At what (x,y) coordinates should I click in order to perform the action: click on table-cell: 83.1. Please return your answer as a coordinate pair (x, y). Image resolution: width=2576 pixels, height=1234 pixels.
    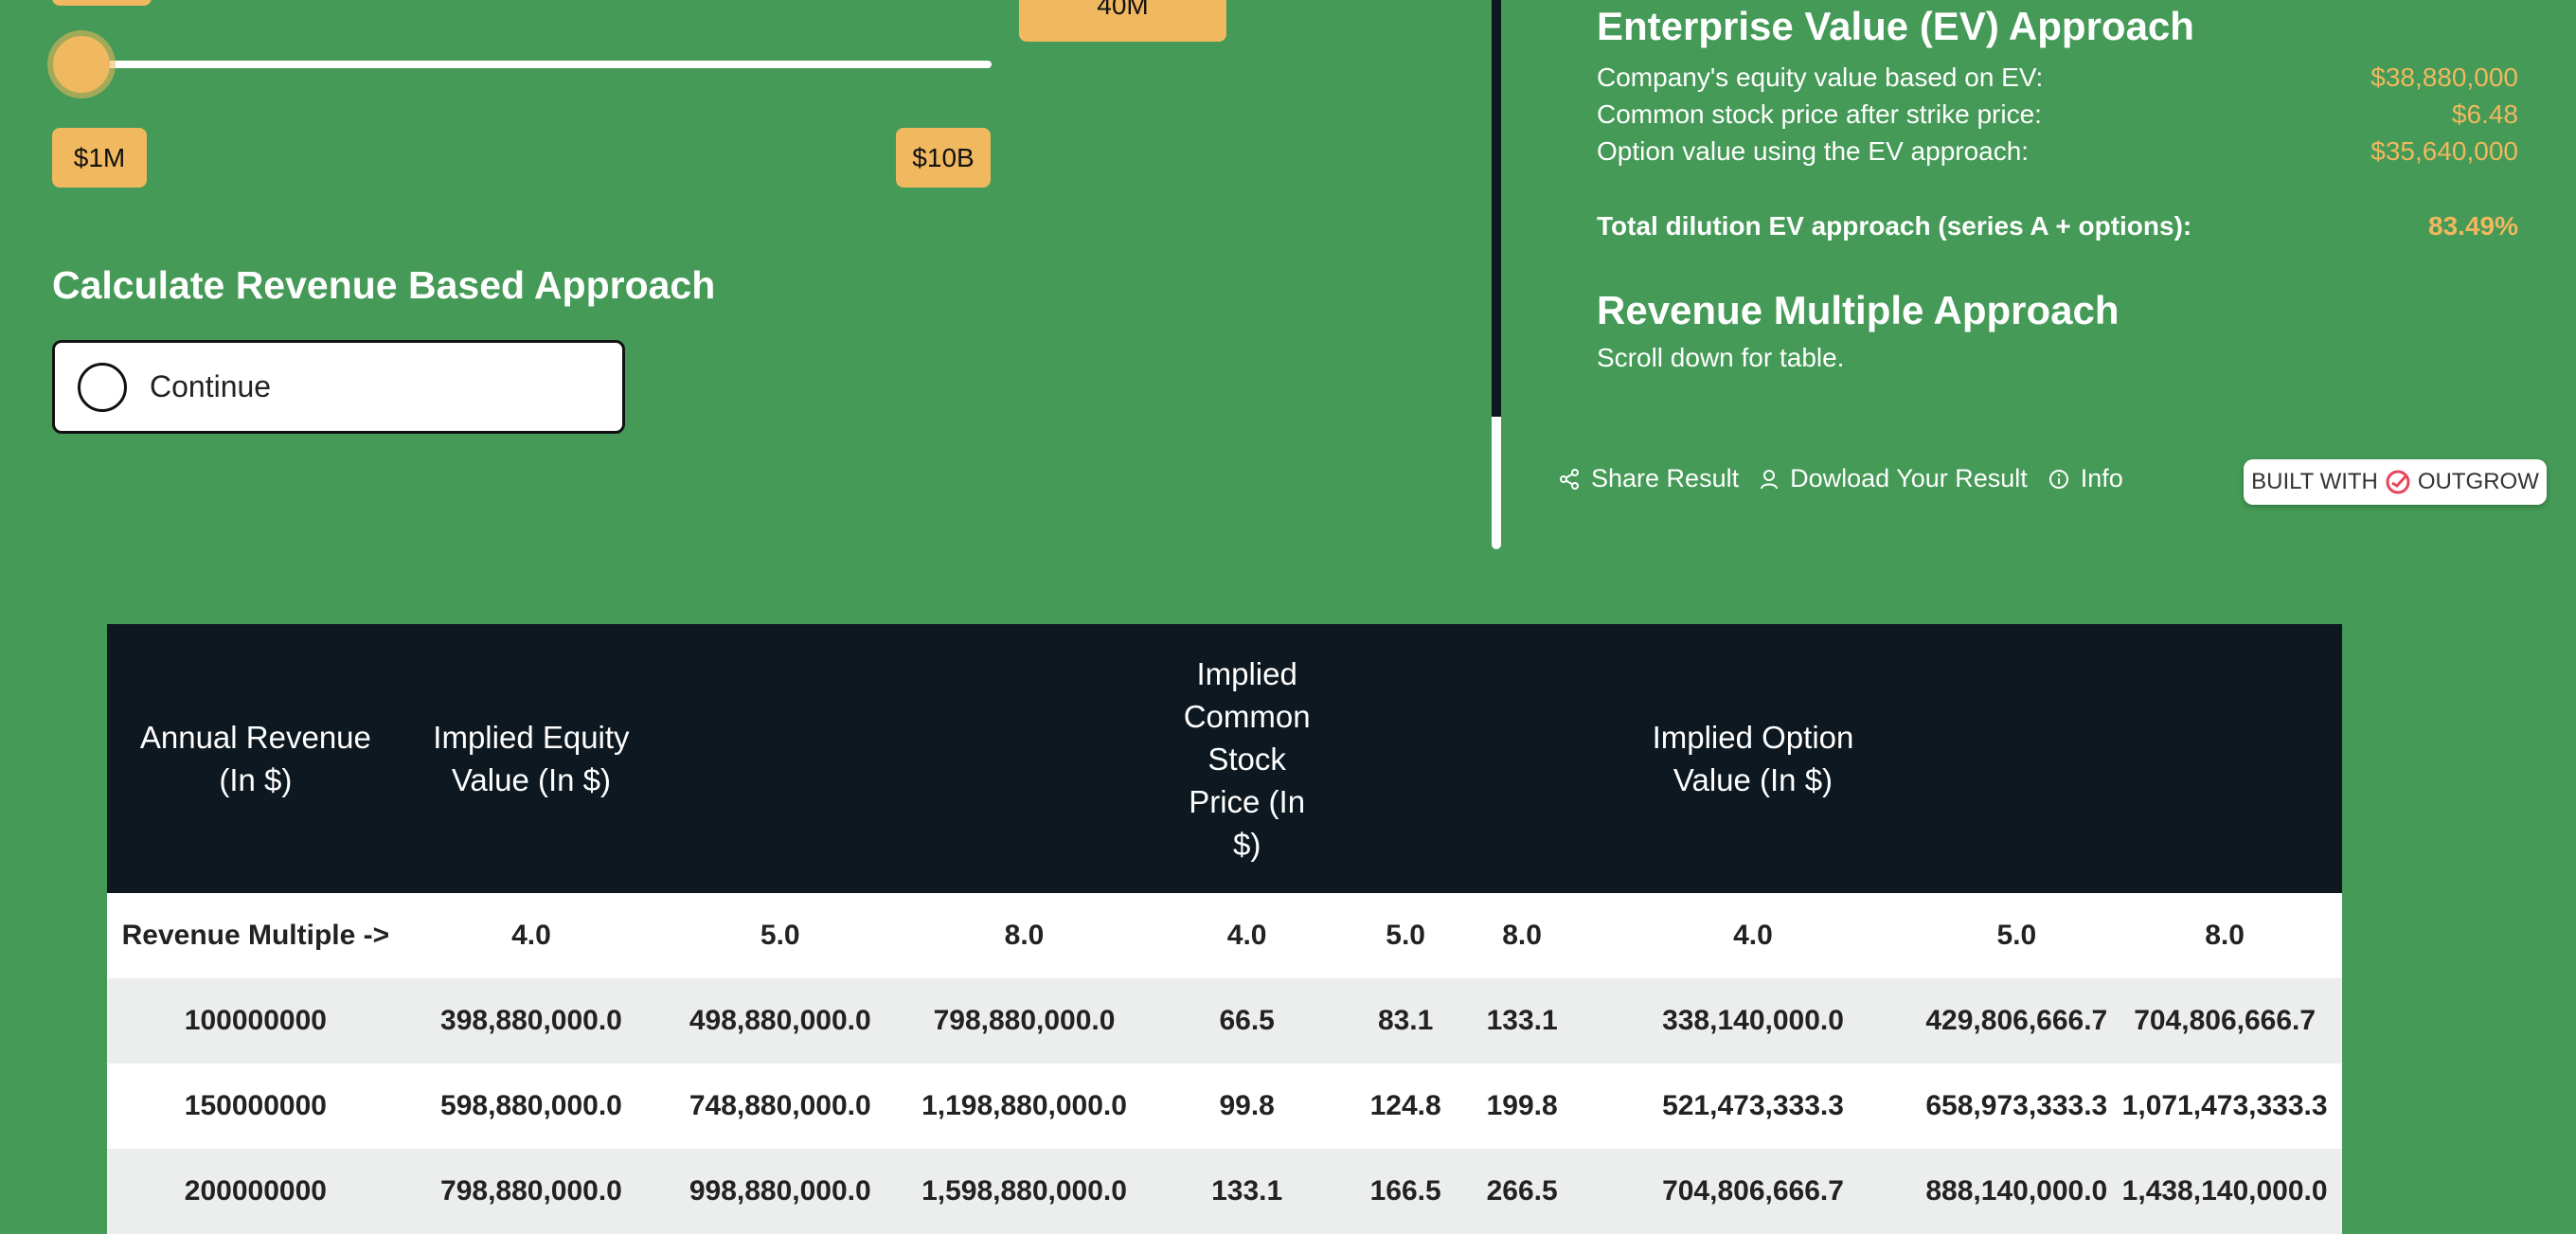
    Looking at the image, I should click on (1405, 1021).